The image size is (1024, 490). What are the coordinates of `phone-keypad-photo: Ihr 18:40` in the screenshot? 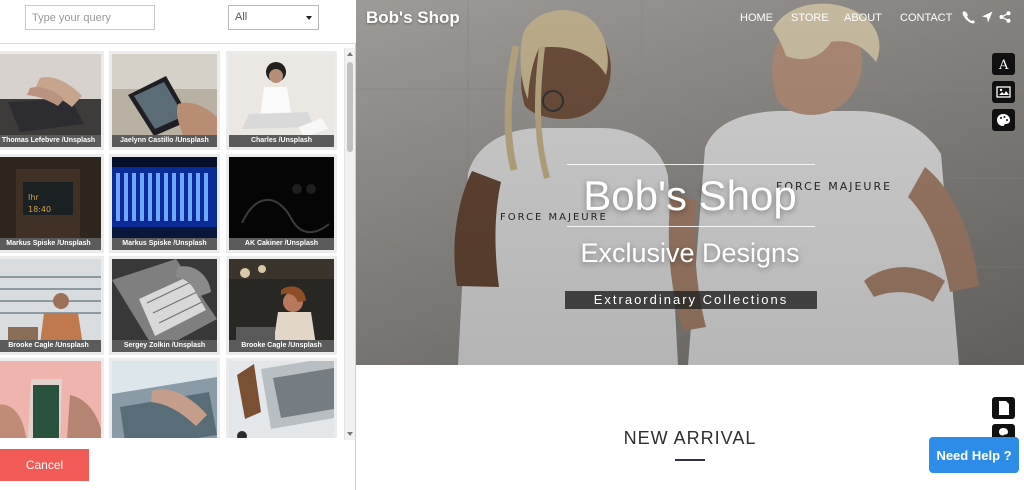 It's located at (50, 203).